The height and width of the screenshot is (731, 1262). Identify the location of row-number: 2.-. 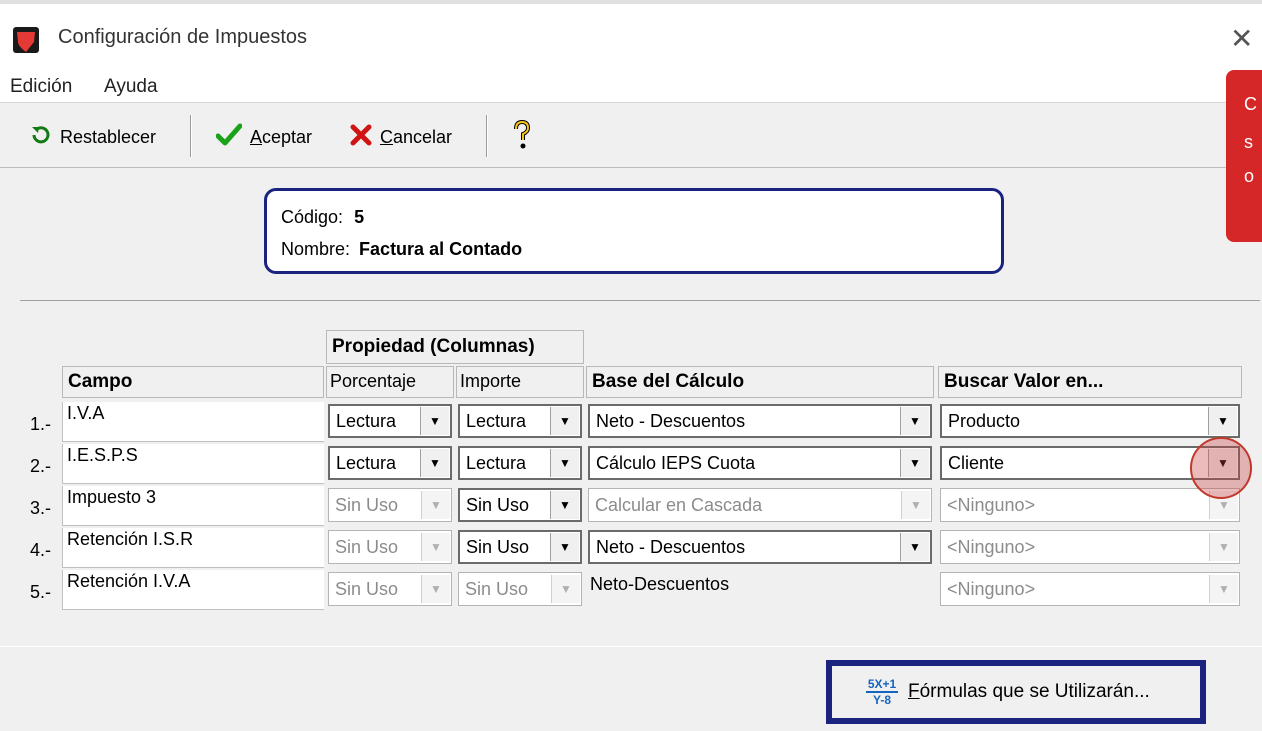
(41, 466).